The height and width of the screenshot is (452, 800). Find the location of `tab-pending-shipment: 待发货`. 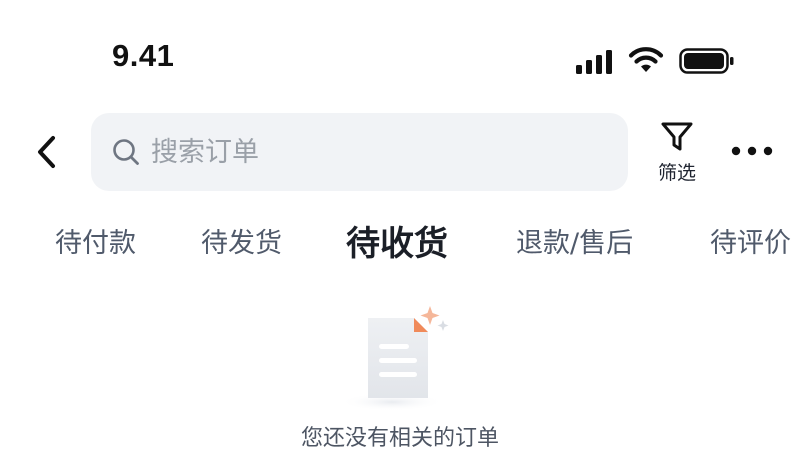

tab-pending-shipment: 待发货 is located at coordinates (241, 244).